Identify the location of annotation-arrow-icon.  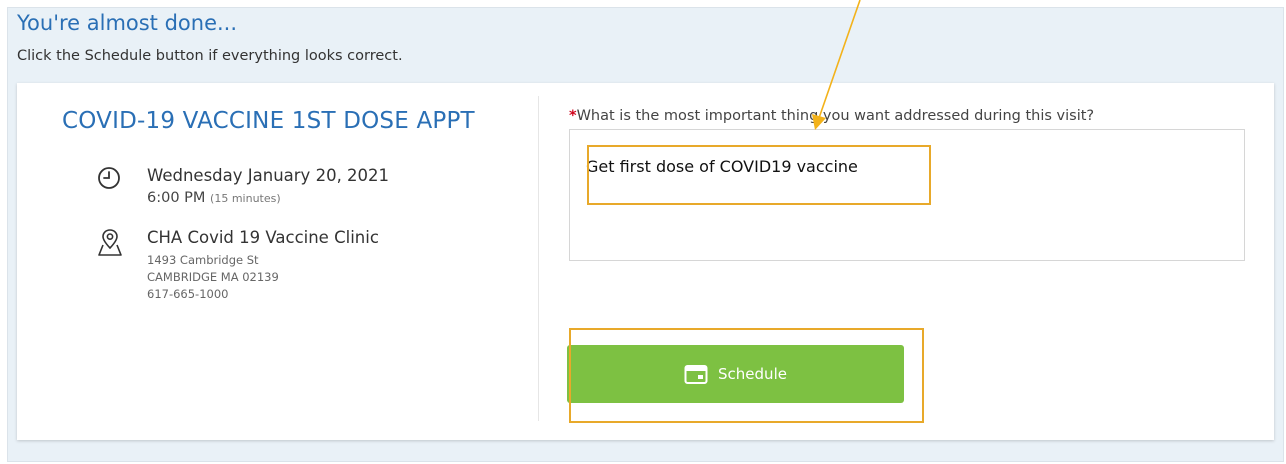
(836, 65).